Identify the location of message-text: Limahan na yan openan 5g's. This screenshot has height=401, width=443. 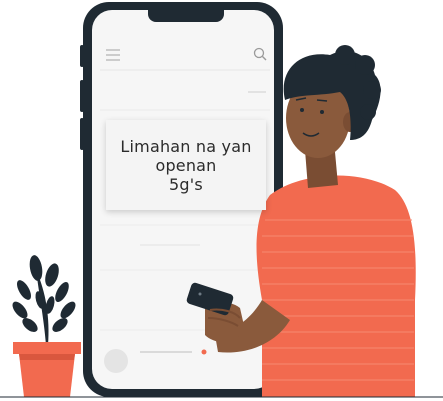
(186, 165).